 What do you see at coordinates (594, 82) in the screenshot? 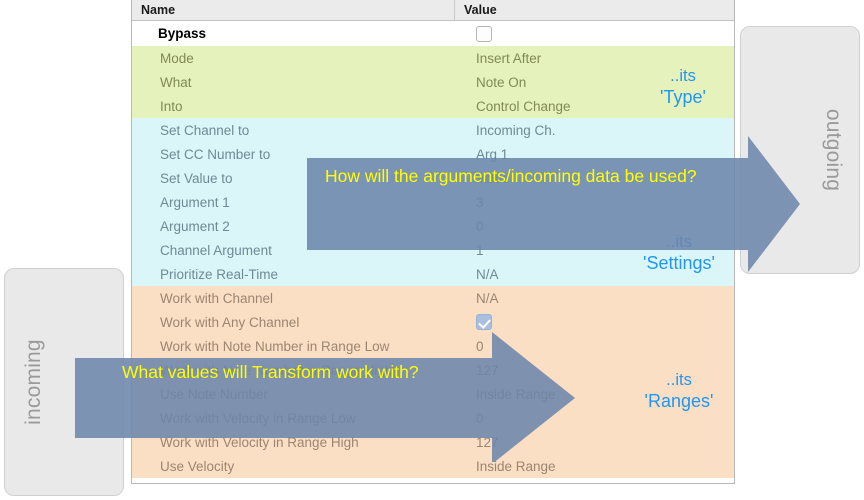
I see `row-value: Note On` at bounding box center [594, 82].